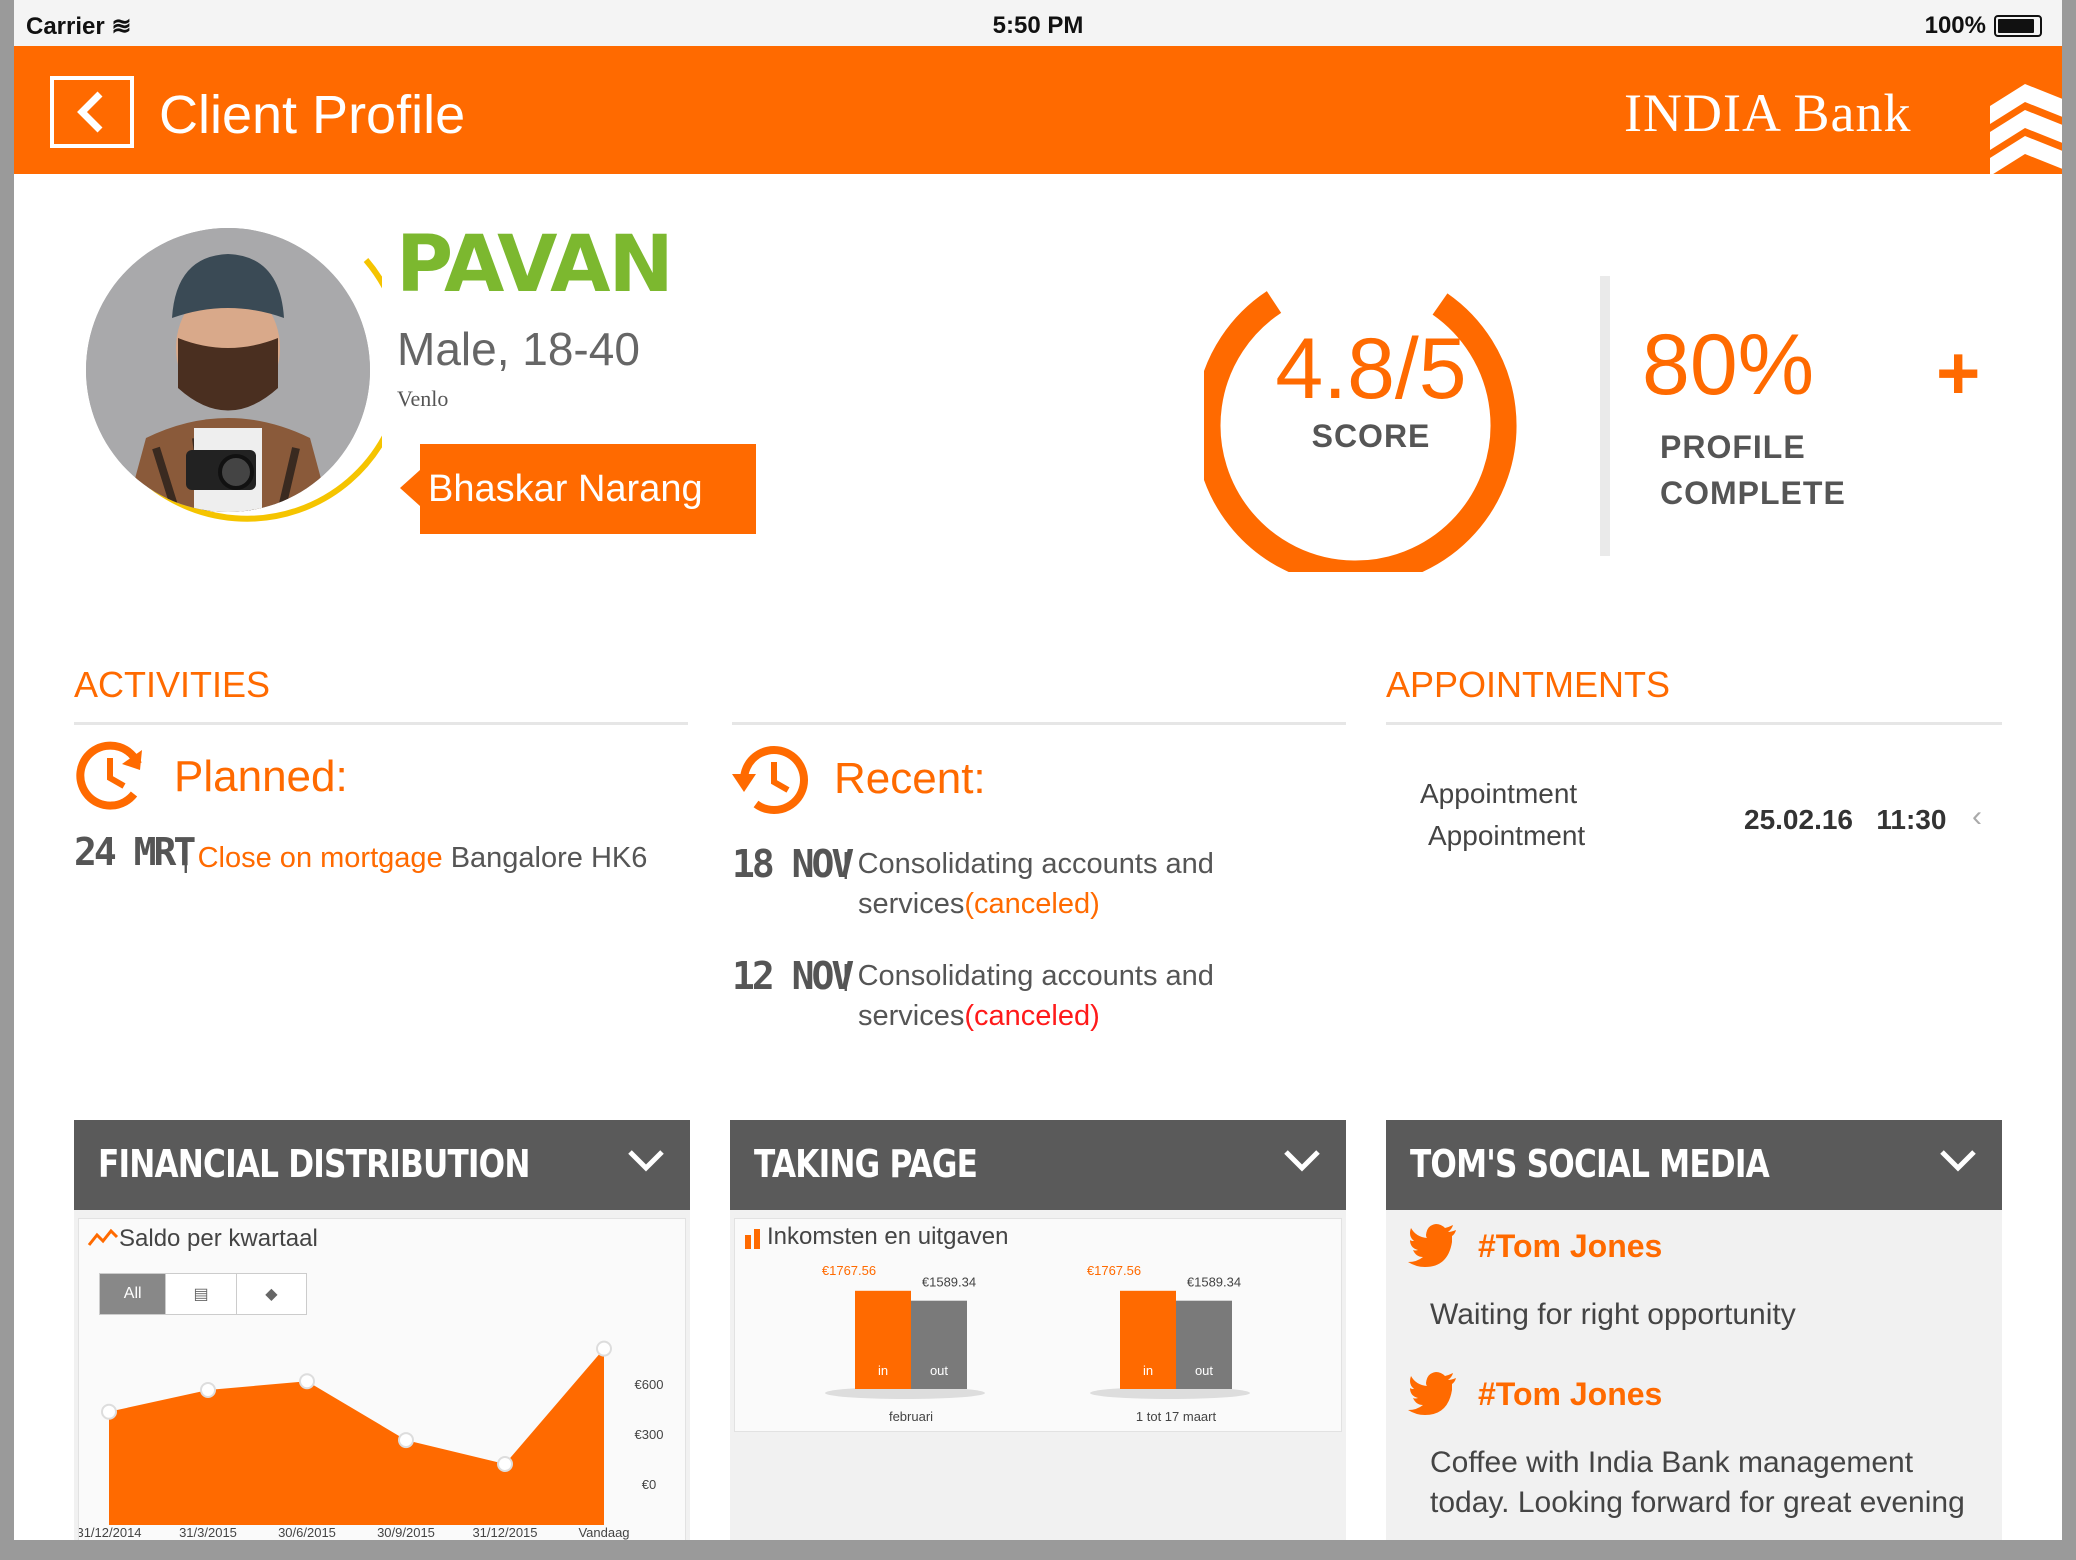 This screenshot has width=2076, height=1560. I want to click on appointment-time: 11:30, so click(1911, 819).